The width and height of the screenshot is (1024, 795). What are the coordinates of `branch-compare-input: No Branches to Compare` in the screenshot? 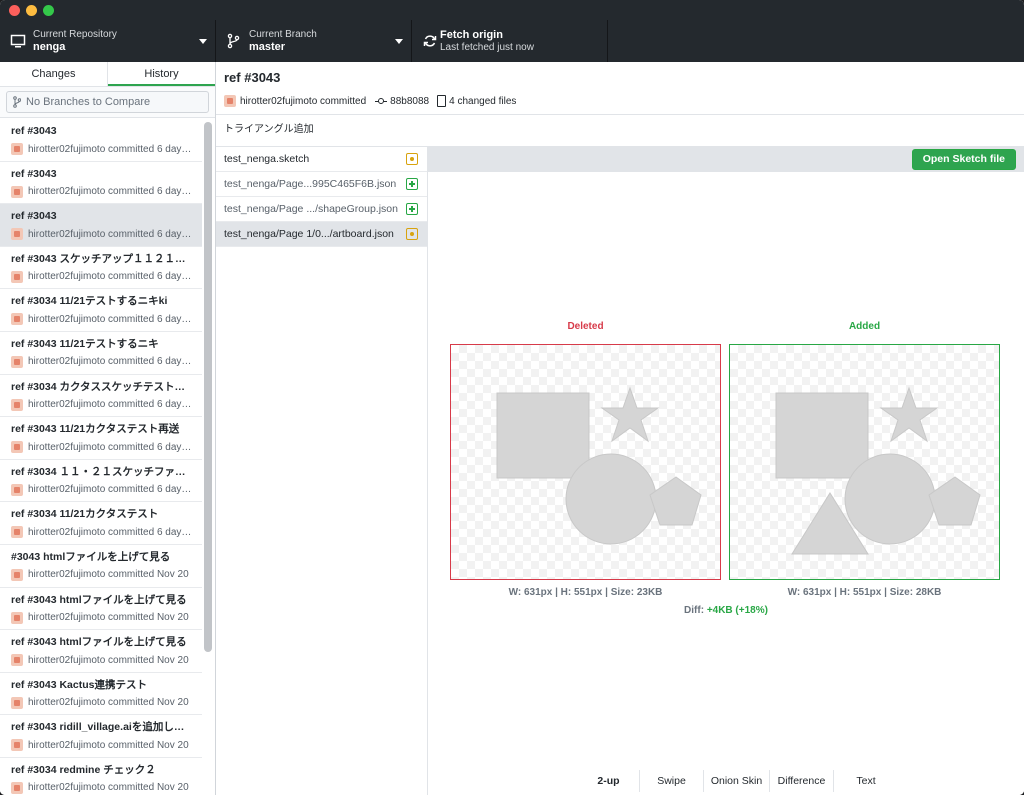 It's located at (107, 102).